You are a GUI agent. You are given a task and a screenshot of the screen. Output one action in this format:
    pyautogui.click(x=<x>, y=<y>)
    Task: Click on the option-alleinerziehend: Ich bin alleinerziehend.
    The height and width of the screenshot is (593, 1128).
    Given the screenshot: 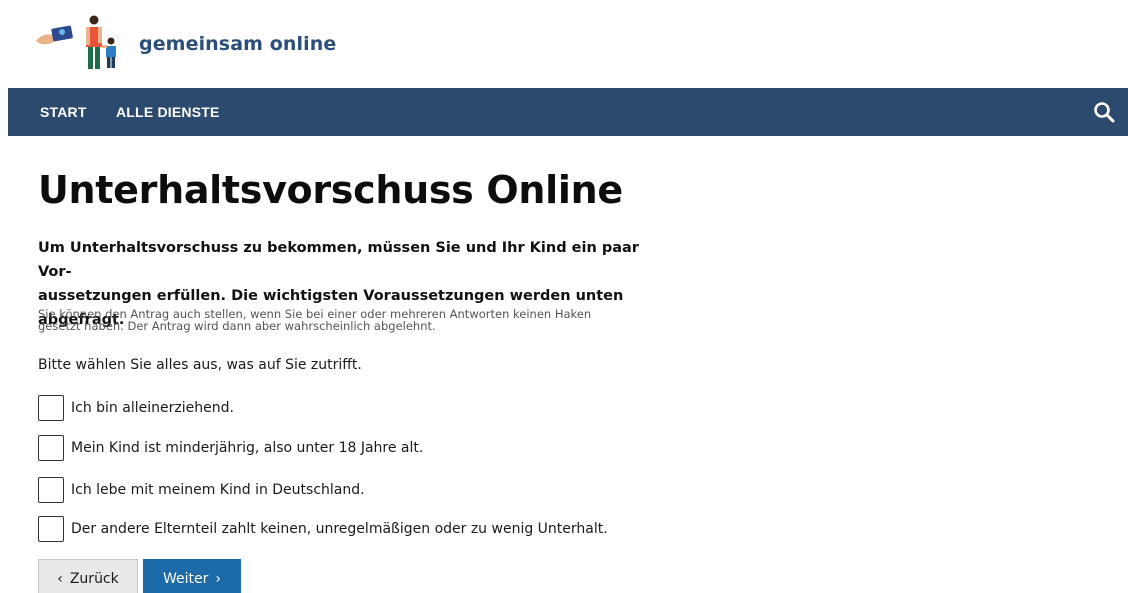 What is the action you would take?
    pyautogui.click(x=136, y=408)
    